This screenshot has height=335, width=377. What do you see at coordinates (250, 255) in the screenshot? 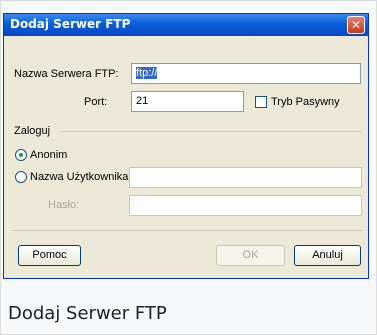
I see `ok-button: OK` at bounding box center [250, 255].